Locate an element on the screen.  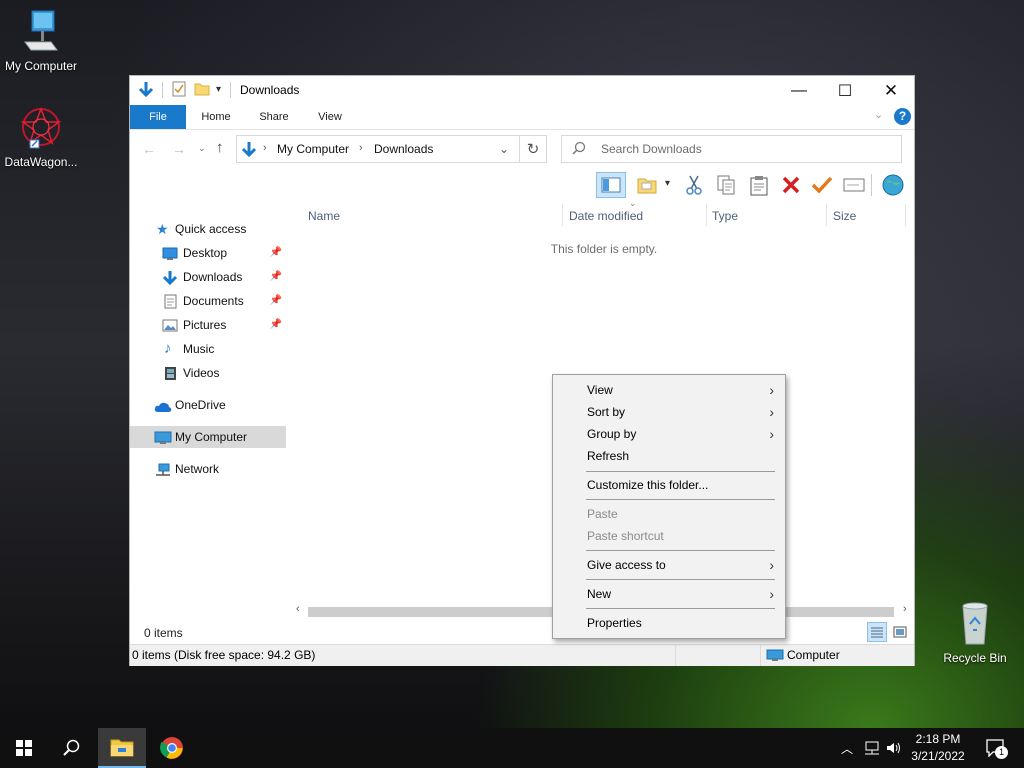
picture-icon is located at coordinates (170, 325).